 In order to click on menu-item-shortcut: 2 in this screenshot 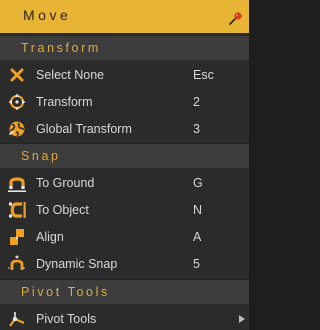, I will do `click(196, 102)`.